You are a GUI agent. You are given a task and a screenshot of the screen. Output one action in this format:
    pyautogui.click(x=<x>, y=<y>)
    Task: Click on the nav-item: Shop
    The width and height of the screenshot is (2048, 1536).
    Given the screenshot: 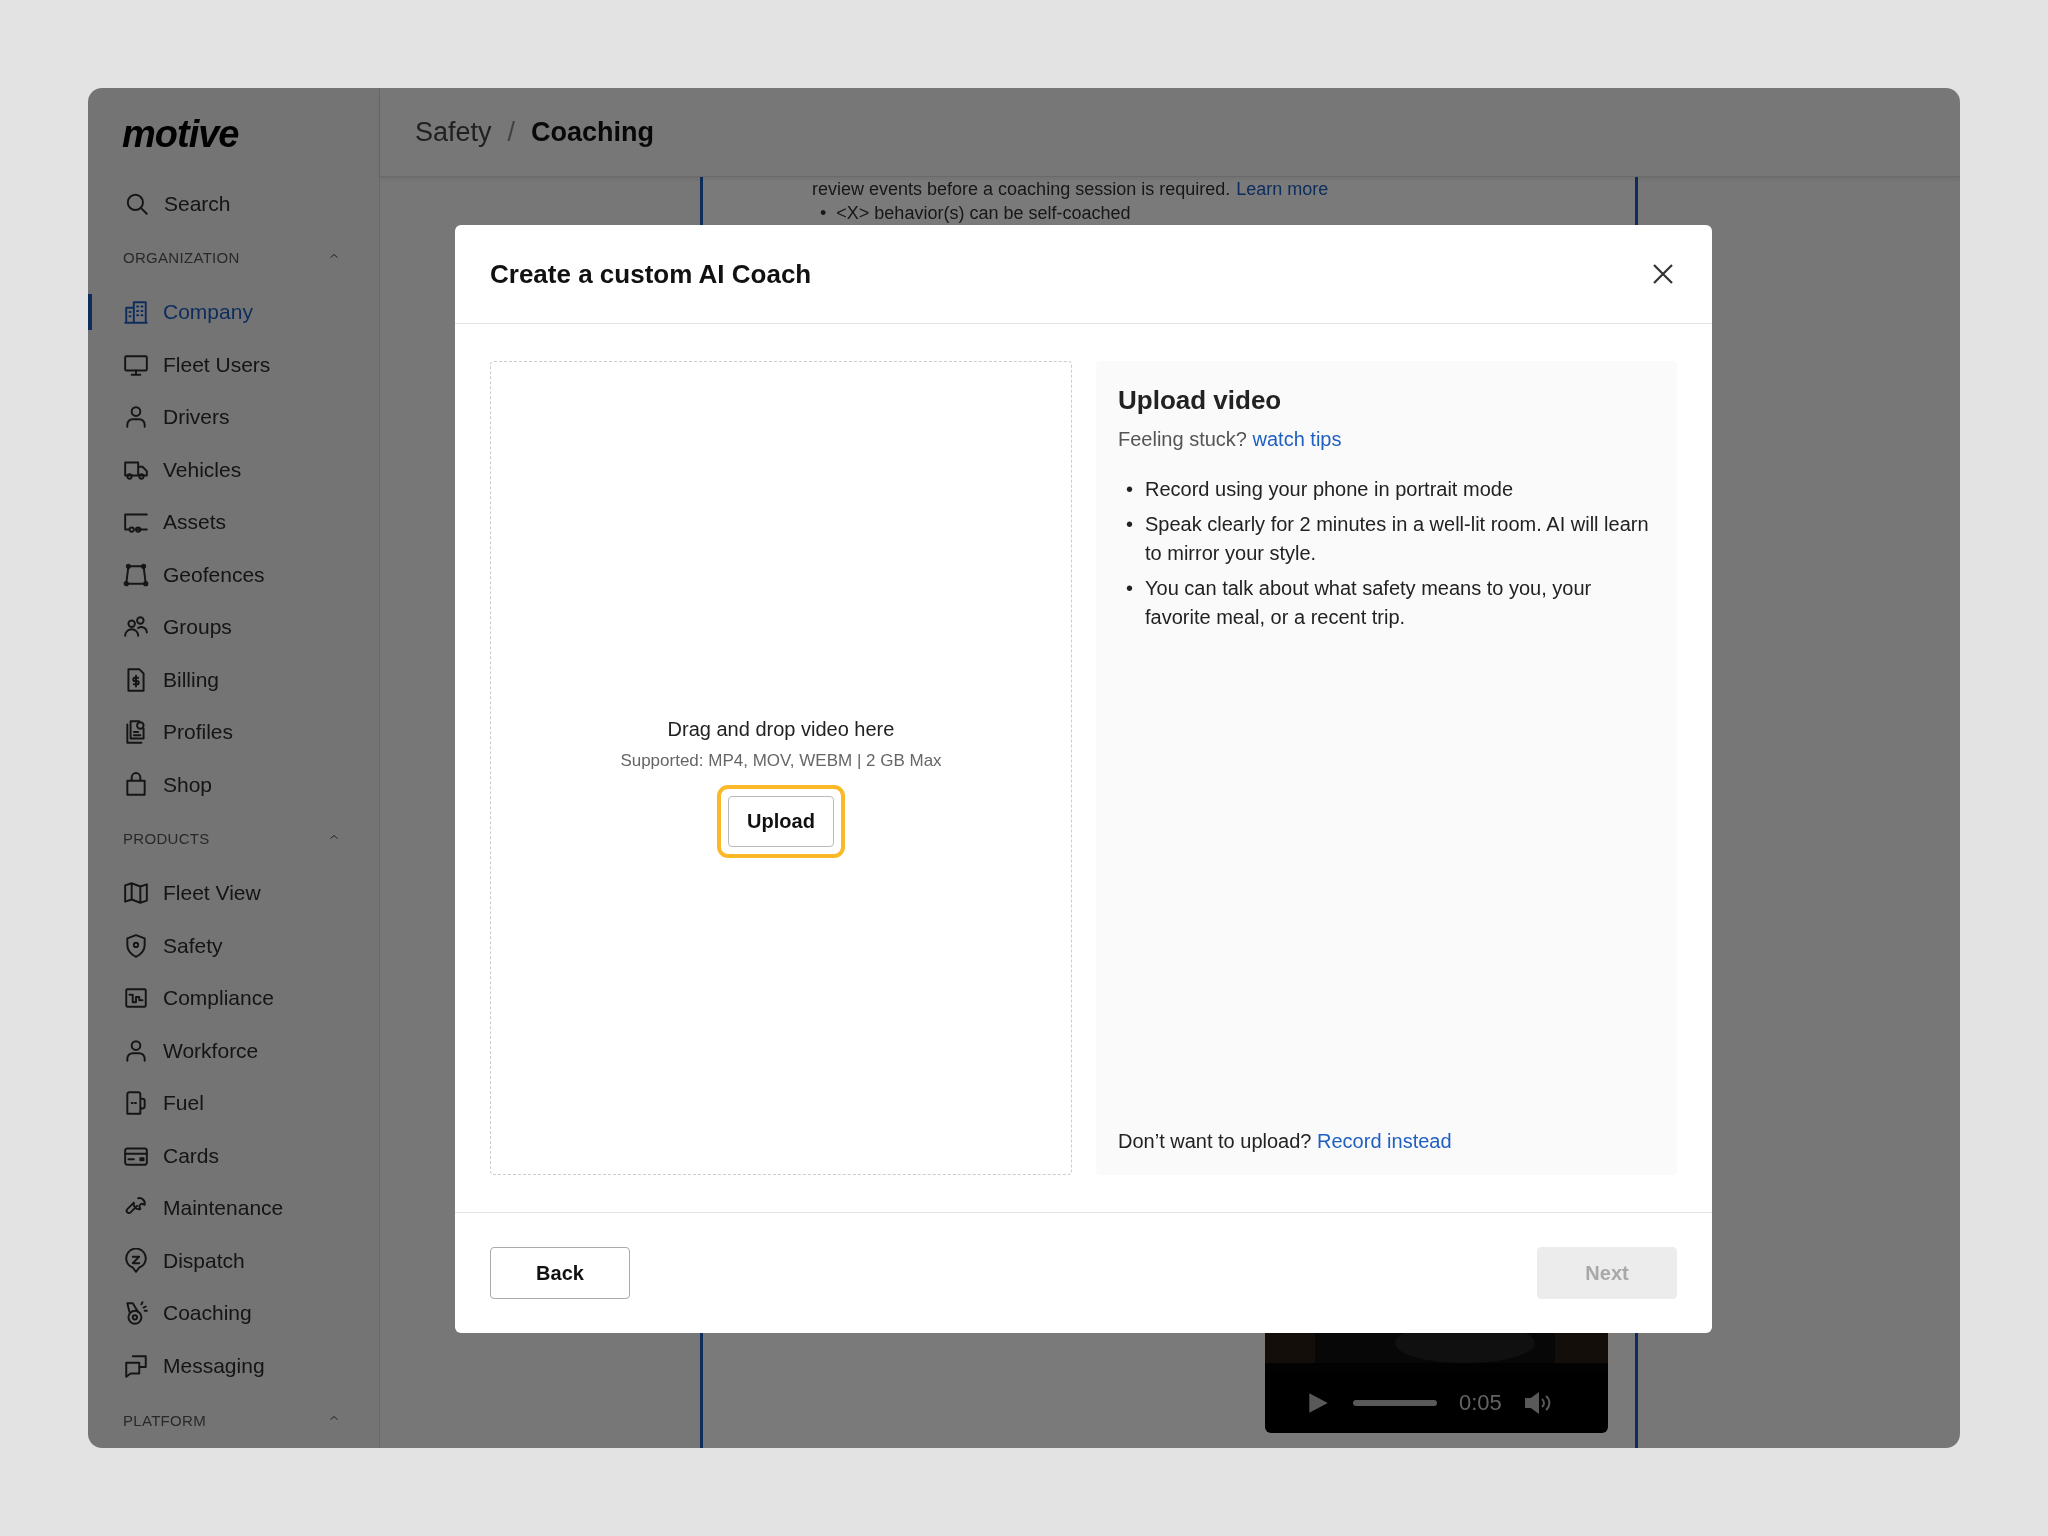 What is the action you would take?
    pyautogui.click(x=233, y=784)
    